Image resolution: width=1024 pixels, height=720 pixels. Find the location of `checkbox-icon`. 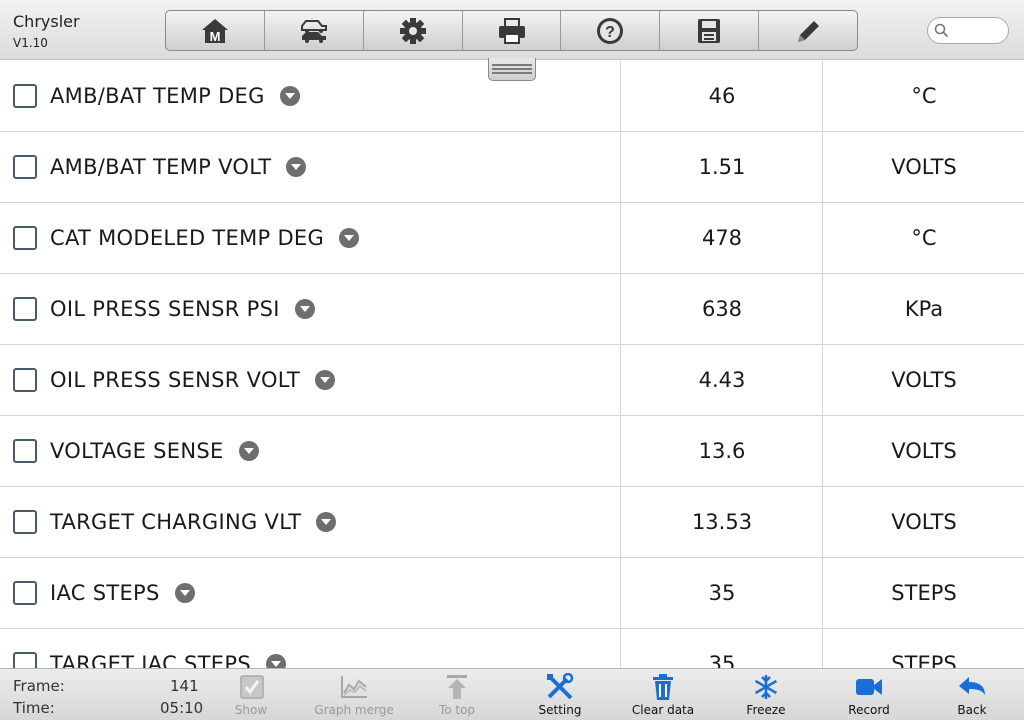

checkbox-icon is located at coordinates (252, 687).